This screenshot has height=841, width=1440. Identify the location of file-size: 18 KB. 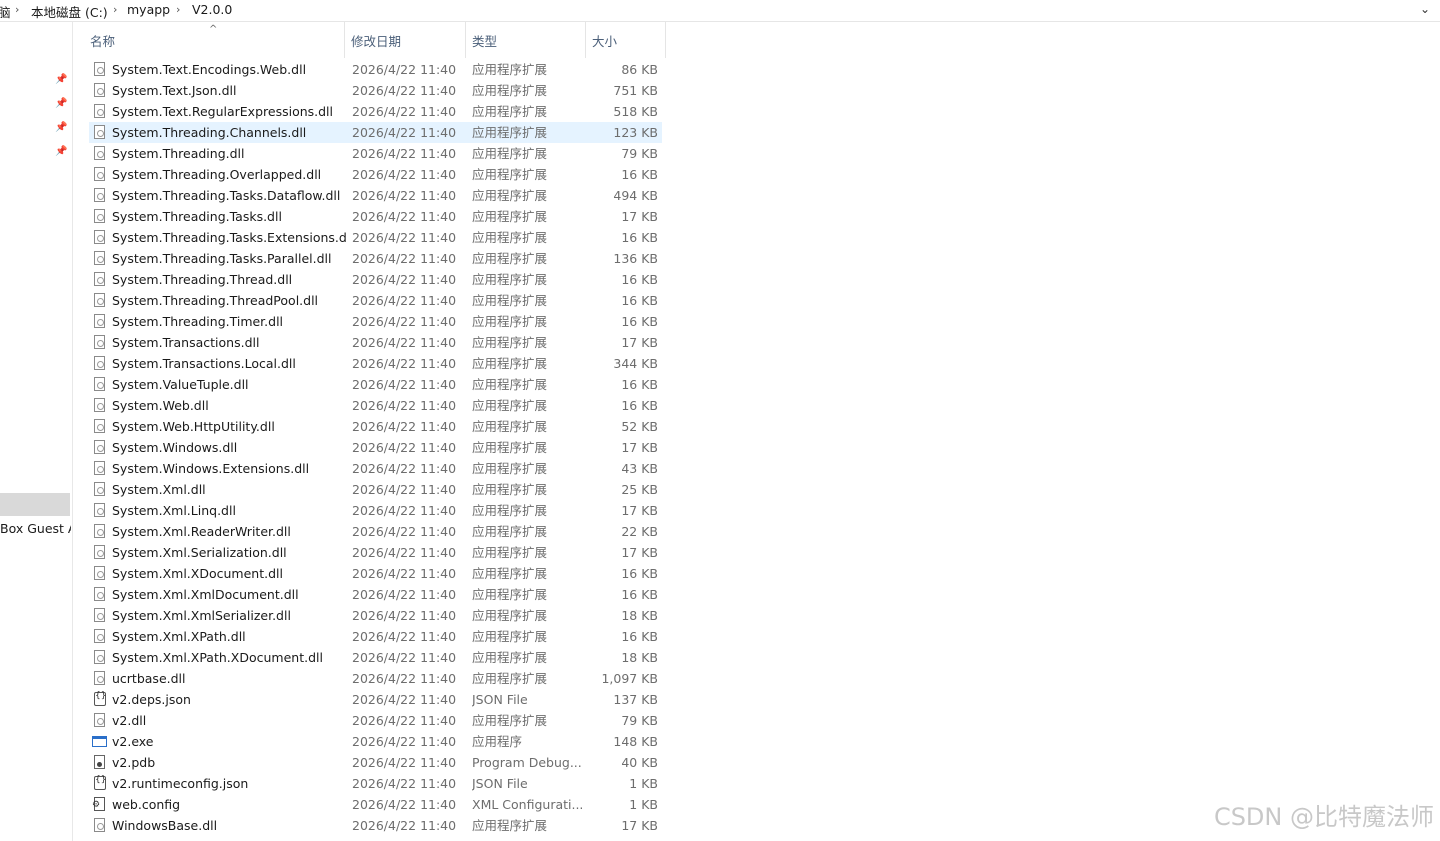
(639, 615).